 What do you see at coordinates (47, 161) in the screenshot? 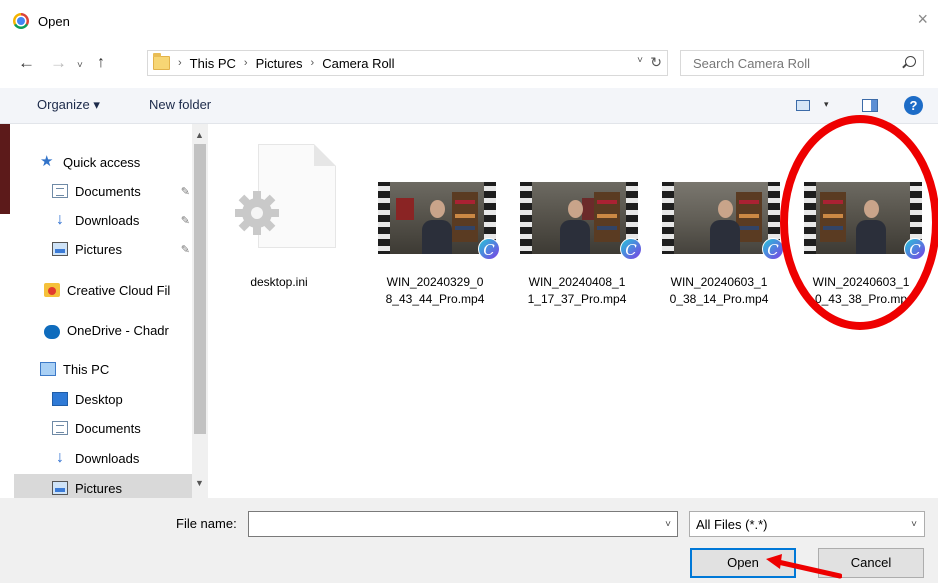
I see `star-icon: ★` at bounding box center [47, 161].